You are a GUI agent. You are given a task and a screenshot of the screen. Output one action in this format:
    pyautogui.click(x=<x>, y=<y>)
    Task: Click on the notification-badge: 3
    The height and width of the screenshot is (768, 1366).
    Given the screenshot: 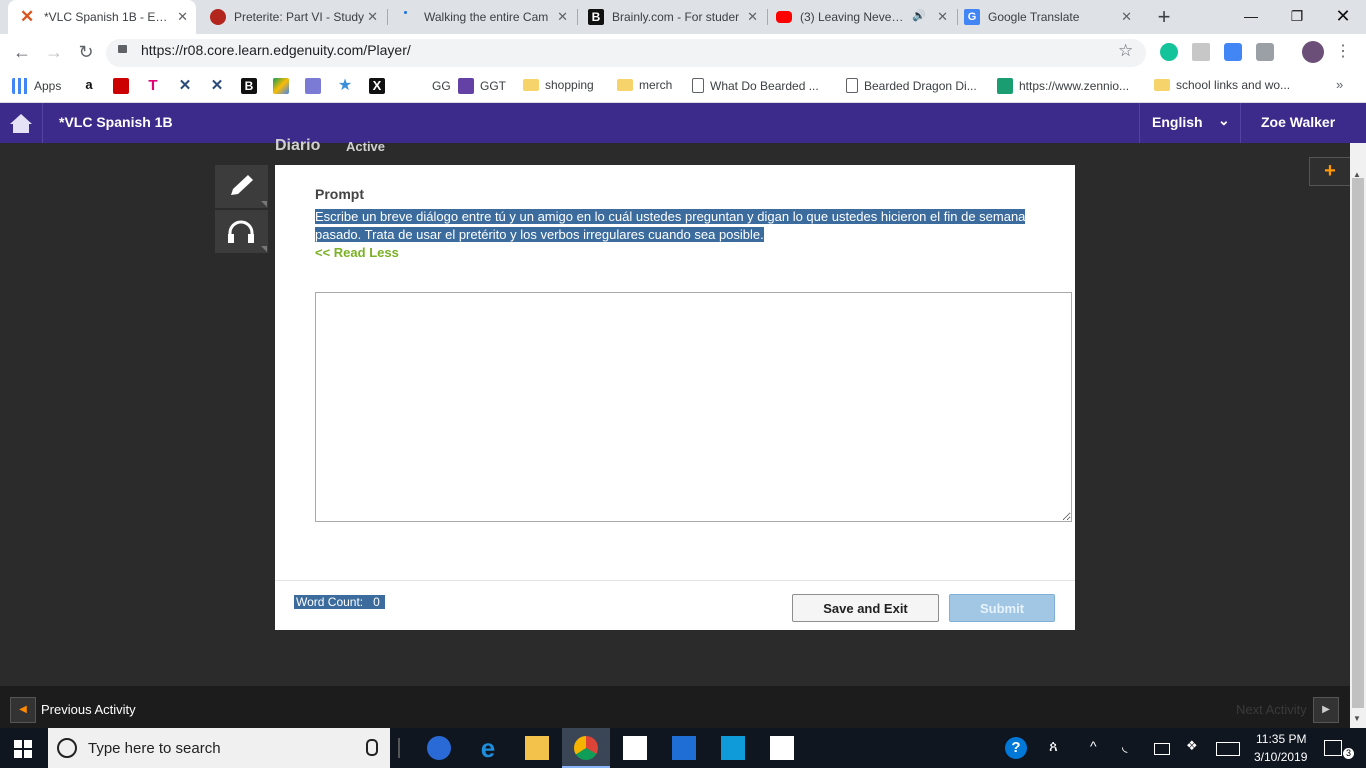 What is the action you would take?
    pyautogui.click(x=1348, y=753)
    